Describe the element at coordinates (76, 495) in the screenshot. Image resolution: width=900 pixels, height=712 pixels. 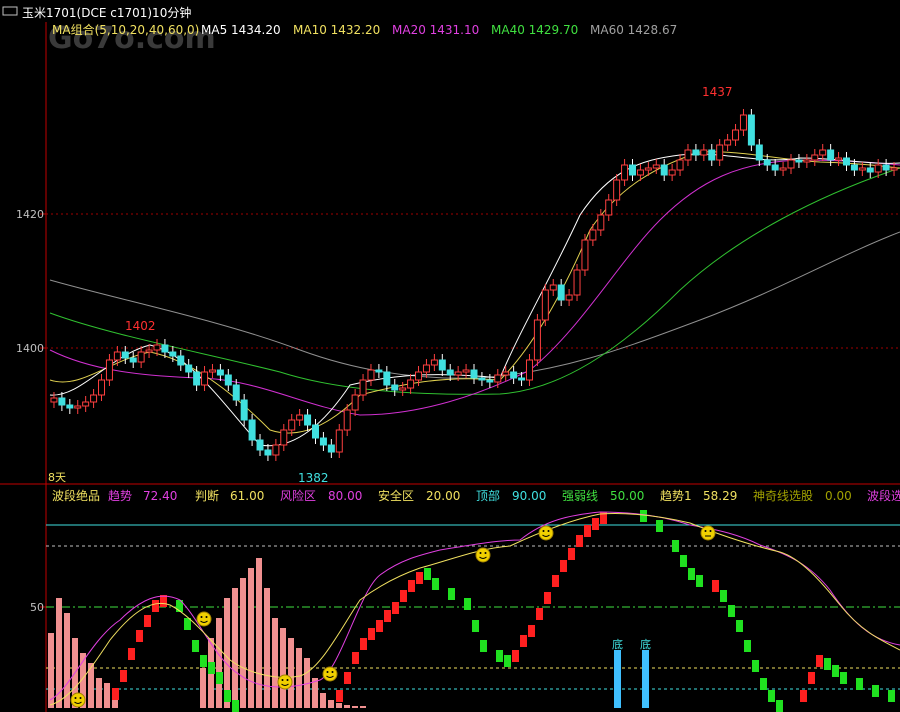
I see `indicator-title: 波段绝品` at that location.